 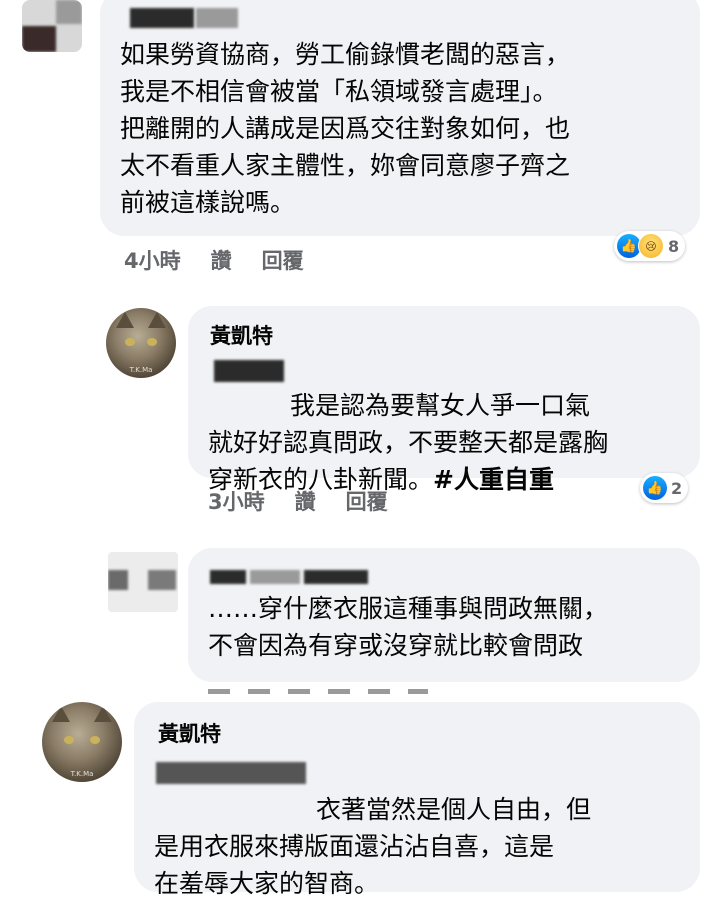 I want to click on reaction-summary-2: 👍 2, so click(x=664, y=488).